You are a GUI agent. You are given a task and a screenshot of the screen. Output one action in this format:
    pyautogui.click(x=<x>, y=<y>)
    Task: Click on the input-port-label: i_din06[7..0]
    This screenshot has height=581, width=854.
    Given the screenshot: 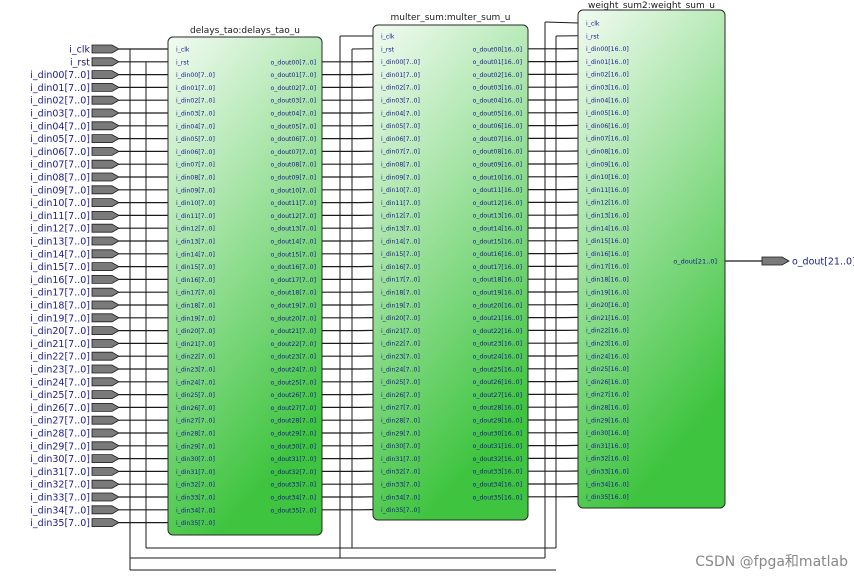 What is the action you would take?
    pyautogui.click(x=60, y=152)
    